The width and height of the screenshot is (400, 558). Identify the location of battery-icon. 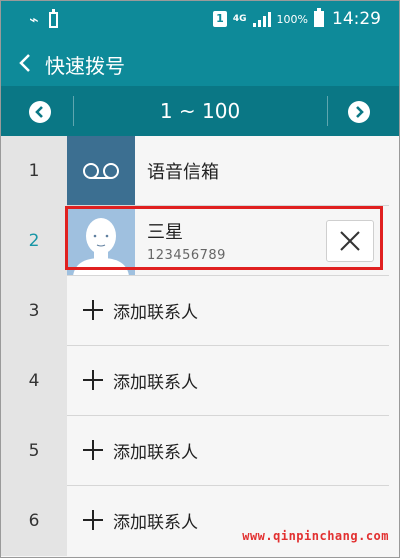
(319, 17).